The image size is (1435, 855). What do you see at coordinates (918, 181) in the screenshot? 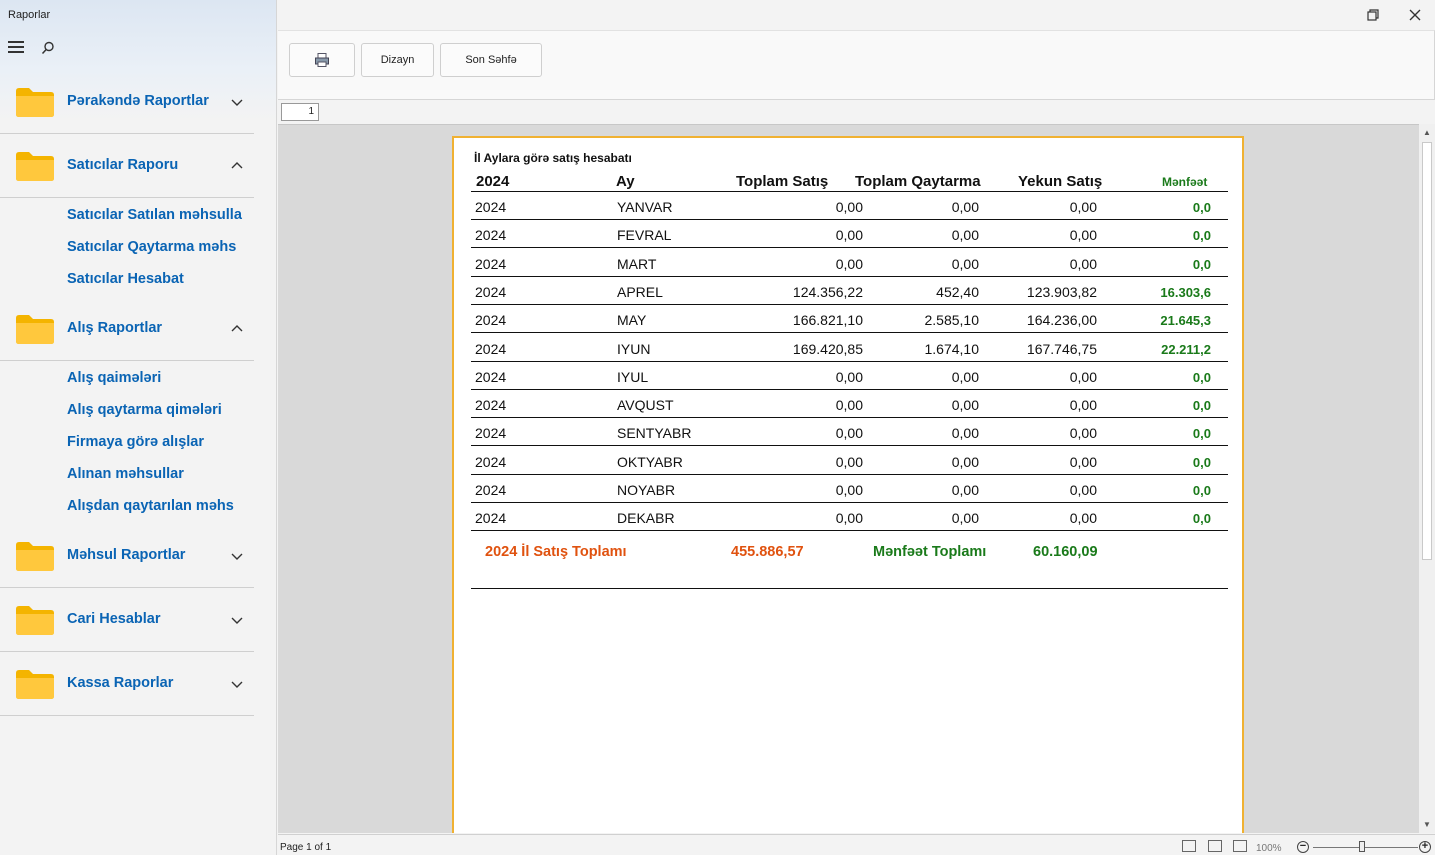
I see `column-header-total-returns: Toplam Qaytarma` at bounding box center [918, 181].